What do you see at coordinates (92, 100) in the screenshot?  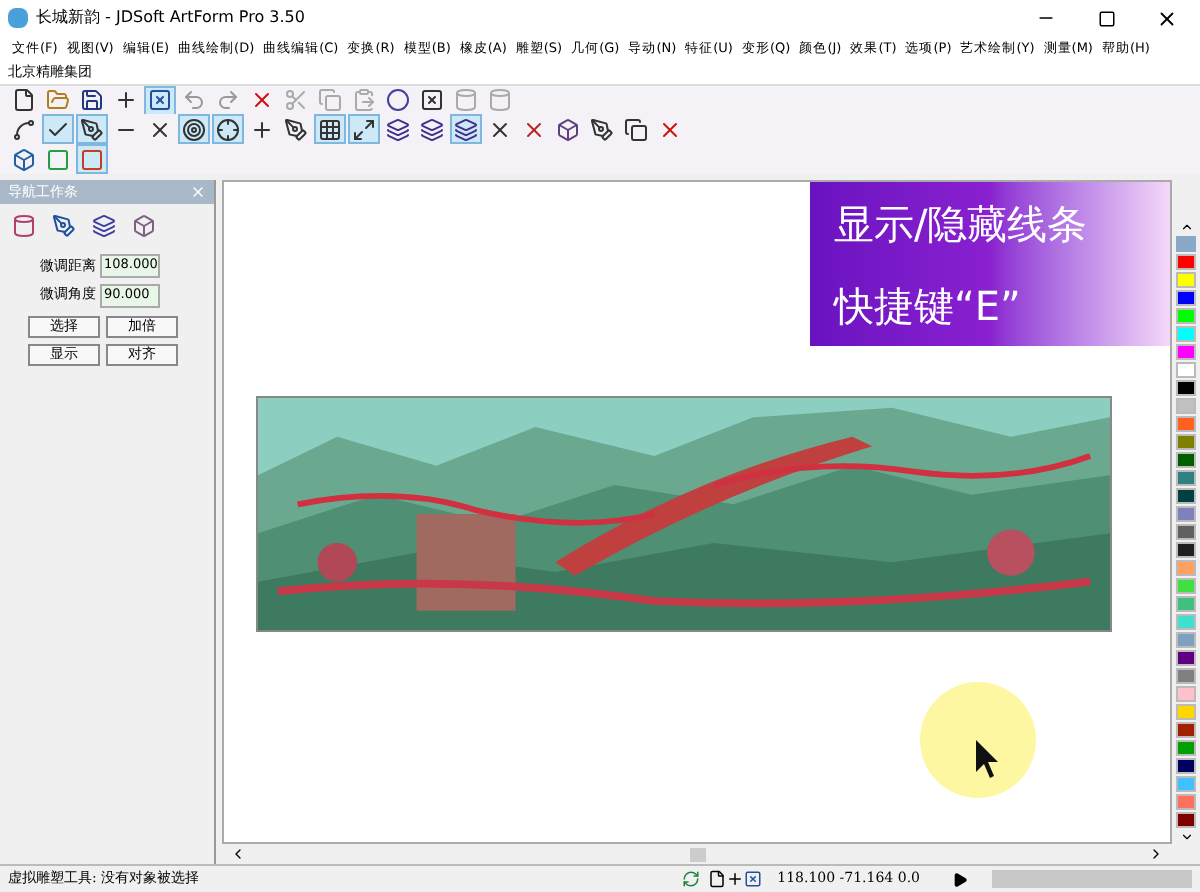 I see `save-icon` at bounding box center [92, 100].